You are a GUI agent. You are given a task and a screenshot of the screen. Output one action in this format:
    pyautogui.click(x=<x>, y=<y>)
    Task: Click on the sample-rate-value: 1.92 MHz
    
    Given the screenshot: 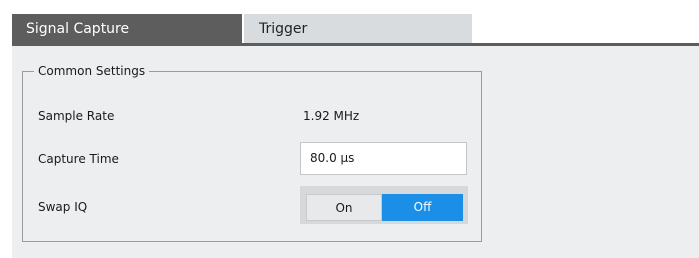 What is the action you would take?
    pyautogui.click(x=331, y=116)
    